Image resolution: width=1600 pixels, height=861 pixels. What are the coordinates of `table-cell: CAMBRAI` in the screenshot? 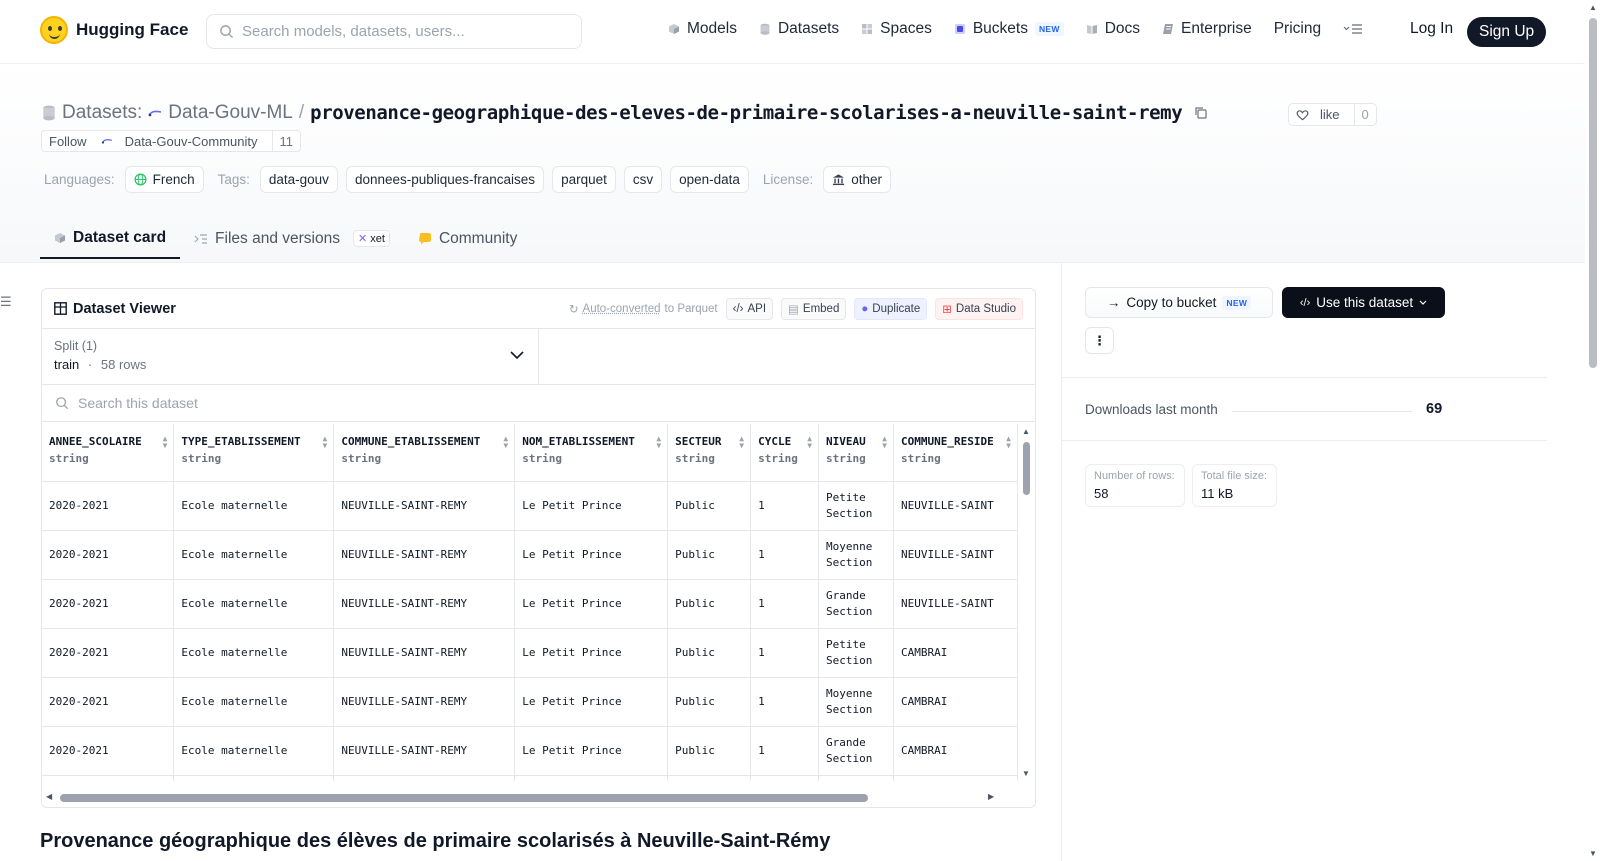 It's located at (955, 702).